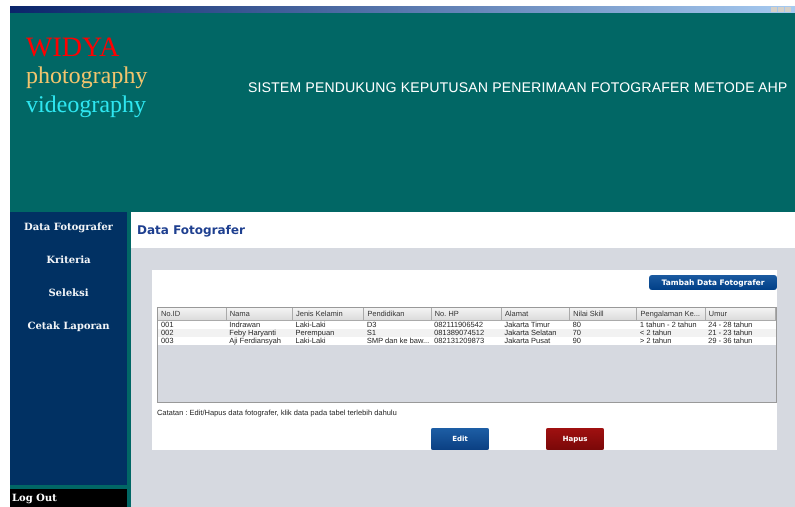  I want to click on brand-name: WIDYA, so click(73, 47).